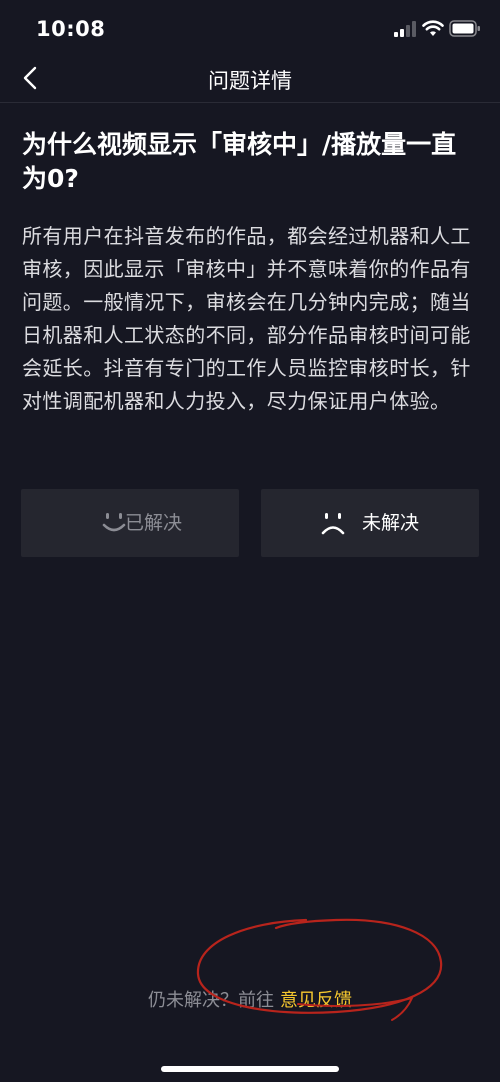 The height and width of the screenshot is (1082, 500). What do you see at coordinates (250, 1069) in the screenshot?
I see `home-indicator` at bounding box center [250, 1069].